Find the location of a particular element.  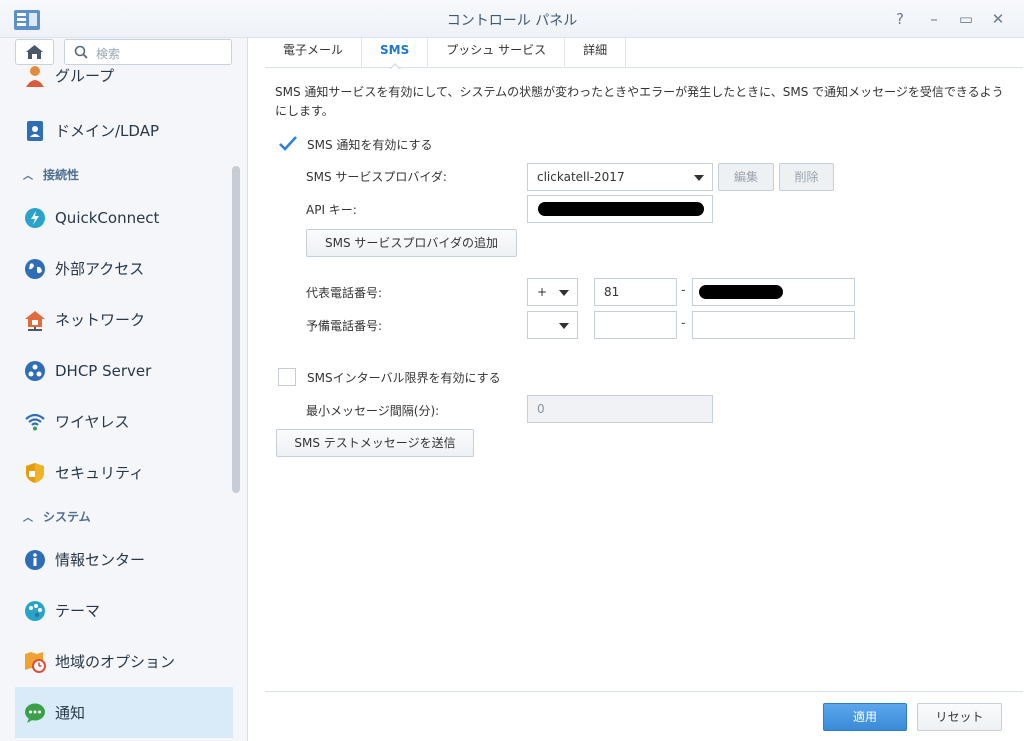

add-provider-button: SMS サービスプロバイダの追加 is located at coordinates (411, 243).